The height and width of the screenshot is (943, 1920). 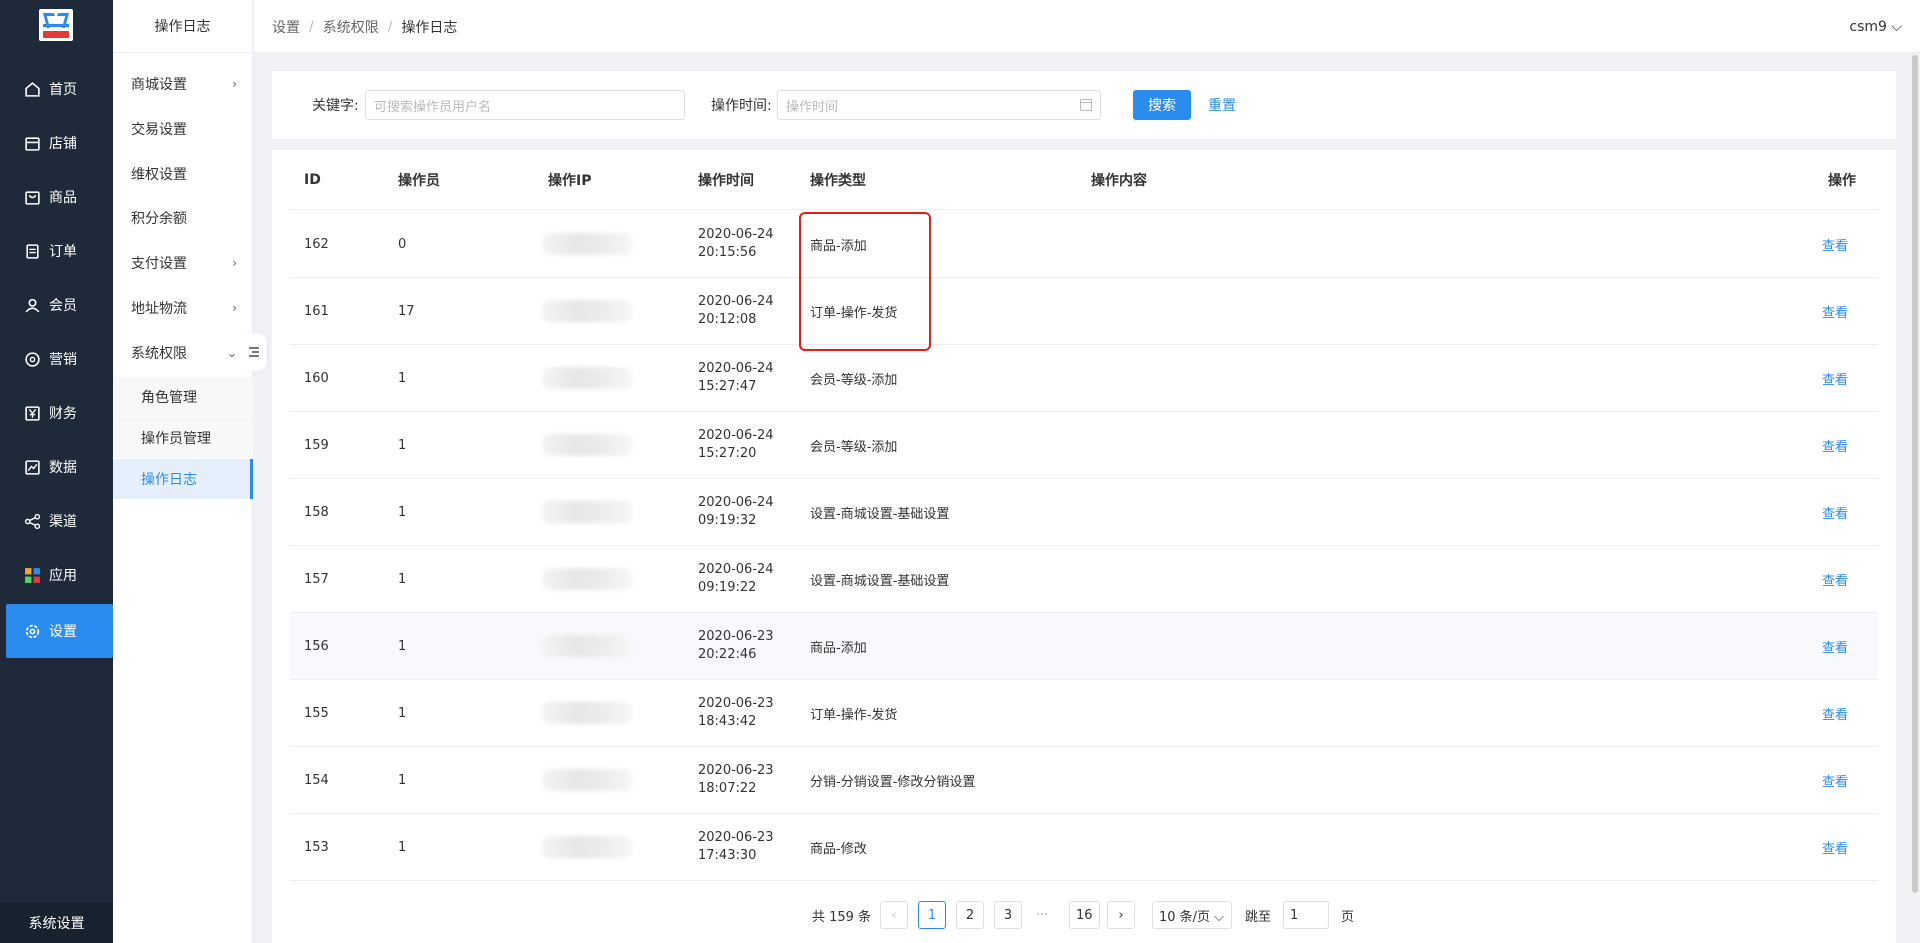 What do you see at coordinates (1084, 847) in the screenshot?
I see `table-row: 153 1 2020-06-23 17:43:30 商品-修改 查看` at bounding box center [1084, 847].